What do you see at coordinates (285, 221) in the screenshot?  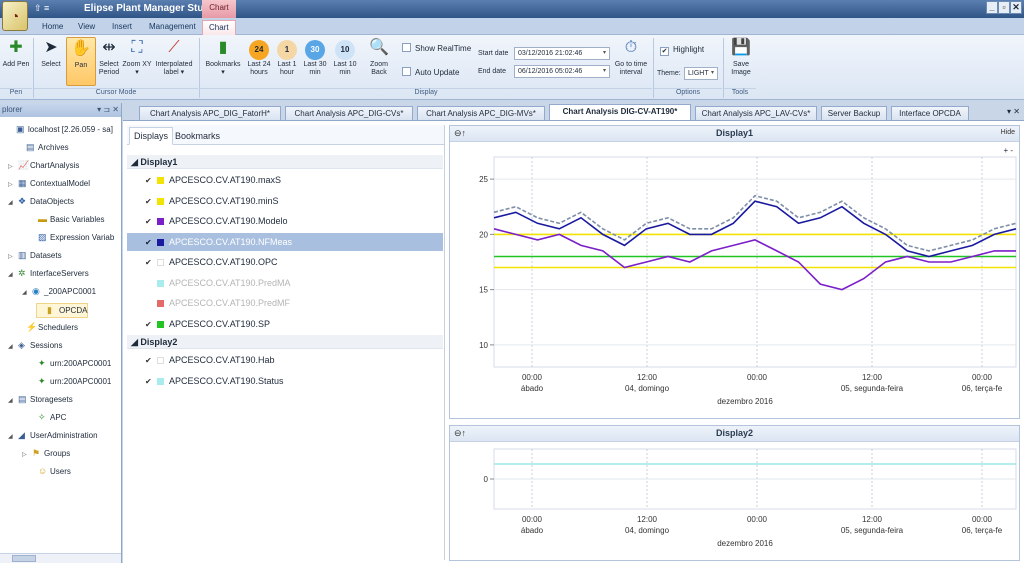 I see `pen-row: ✔ APCESCO.CV.AT190.Modelo` at bounding box center [285, 221].